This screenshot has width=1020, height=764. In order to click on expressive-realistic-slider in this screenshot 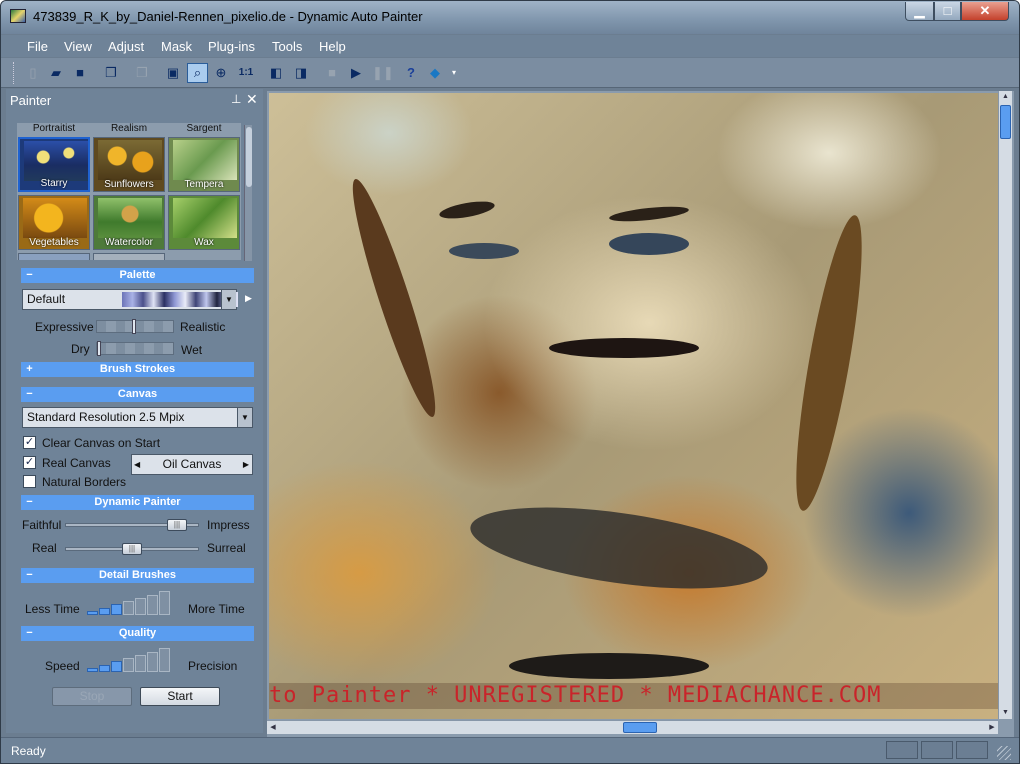, I will do `click(135, 326)`.